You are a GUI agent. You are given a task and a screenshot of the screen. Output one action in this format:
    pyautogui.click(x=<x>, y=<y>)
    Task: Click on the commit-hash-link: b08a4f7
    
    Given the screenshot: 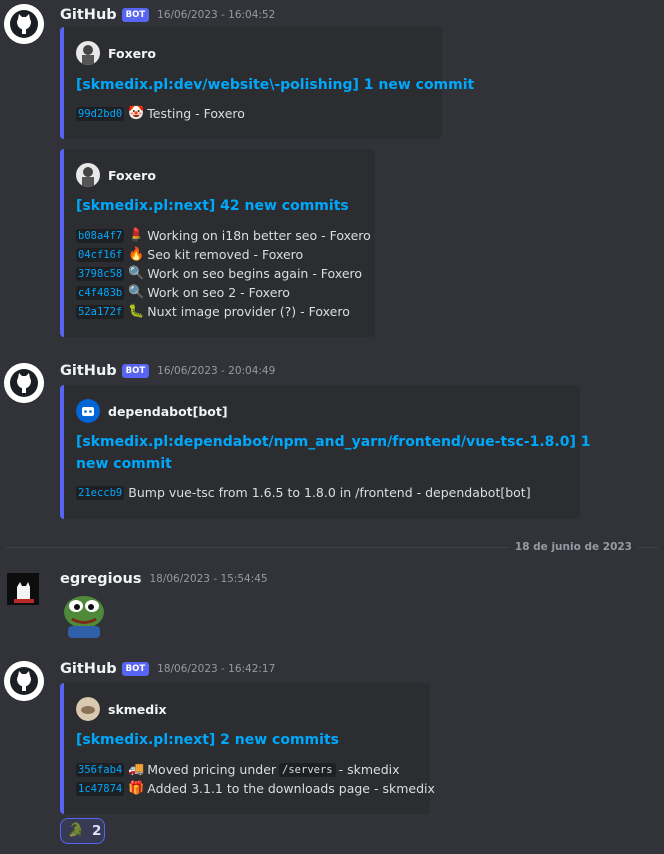 What is the action you would take?
    pyautogui.click(x=100, y=235)
    